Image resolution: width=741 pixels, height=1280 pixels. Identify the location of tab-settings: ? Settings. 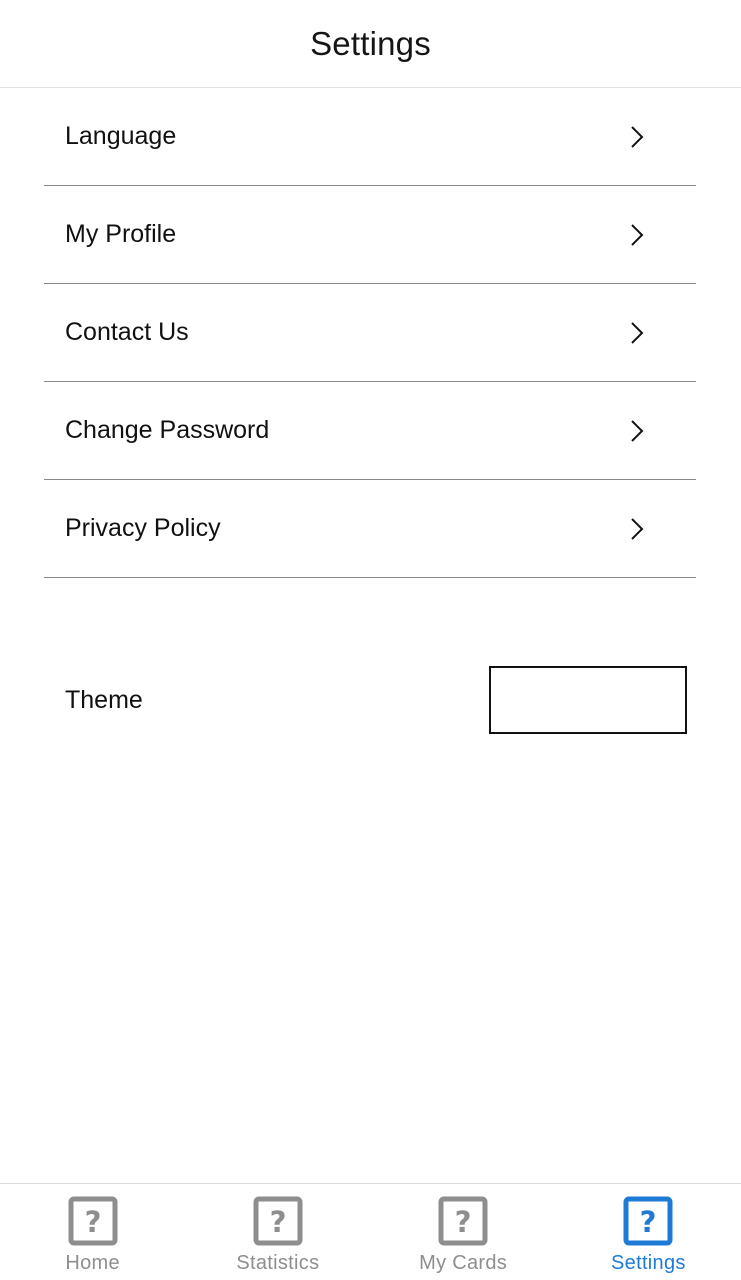
(648, 1232).